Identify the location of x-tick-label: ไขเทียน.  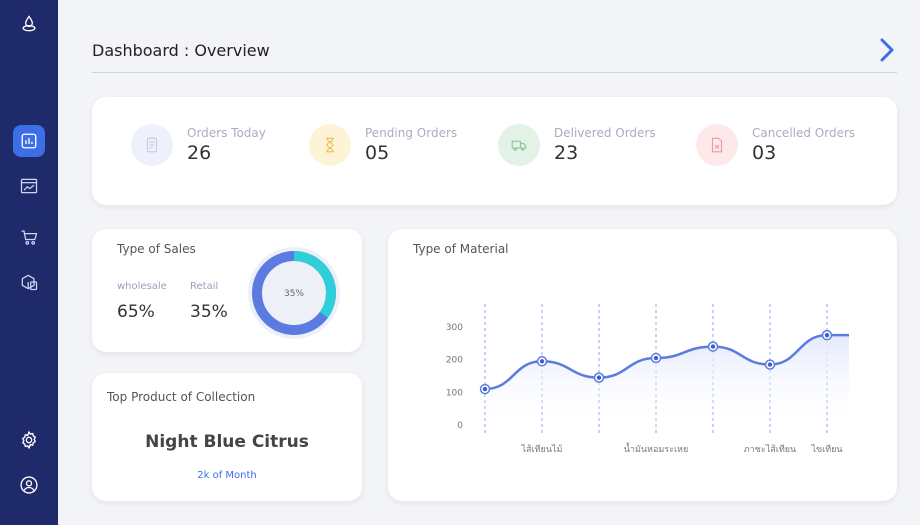
(826, 449).